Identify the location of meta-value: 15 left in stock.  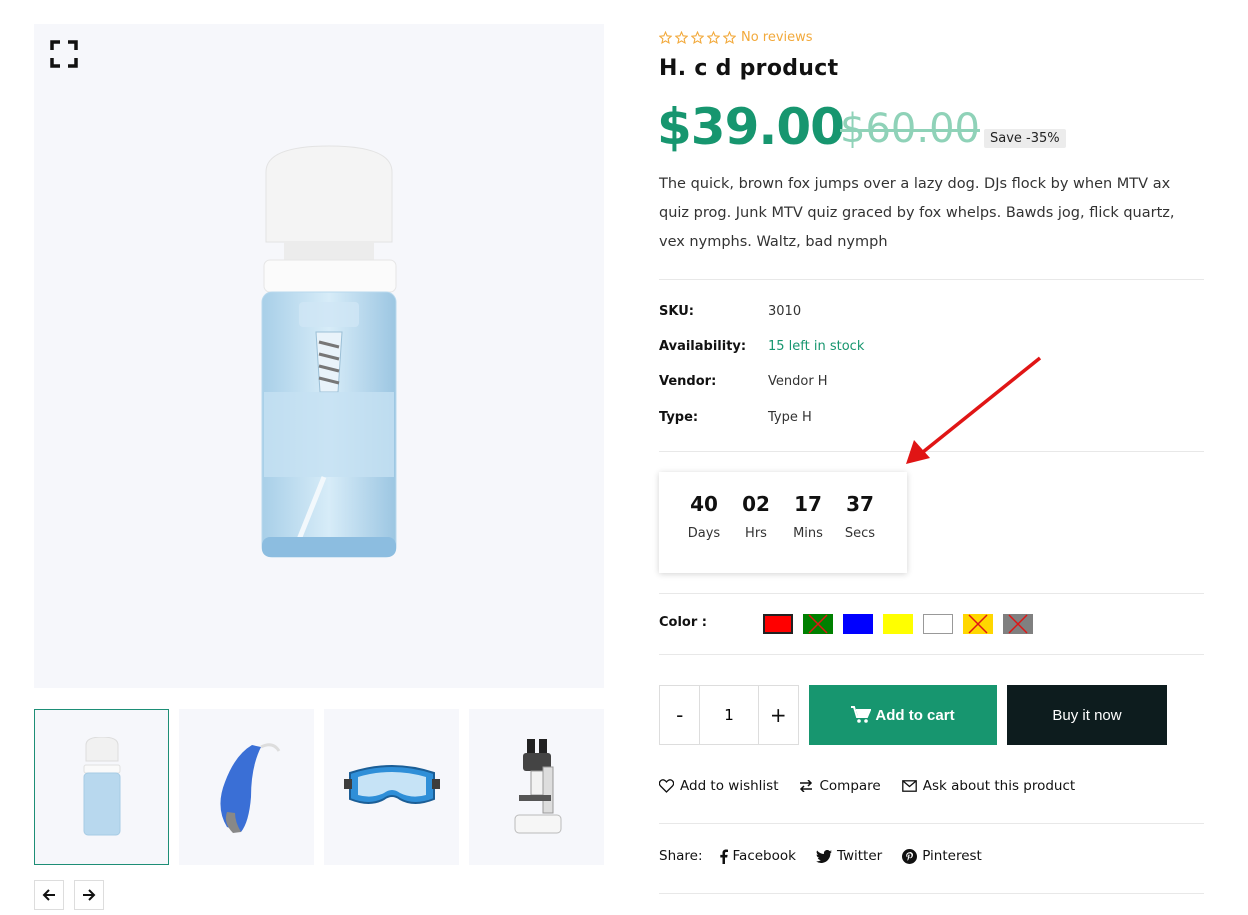
(816, 346).